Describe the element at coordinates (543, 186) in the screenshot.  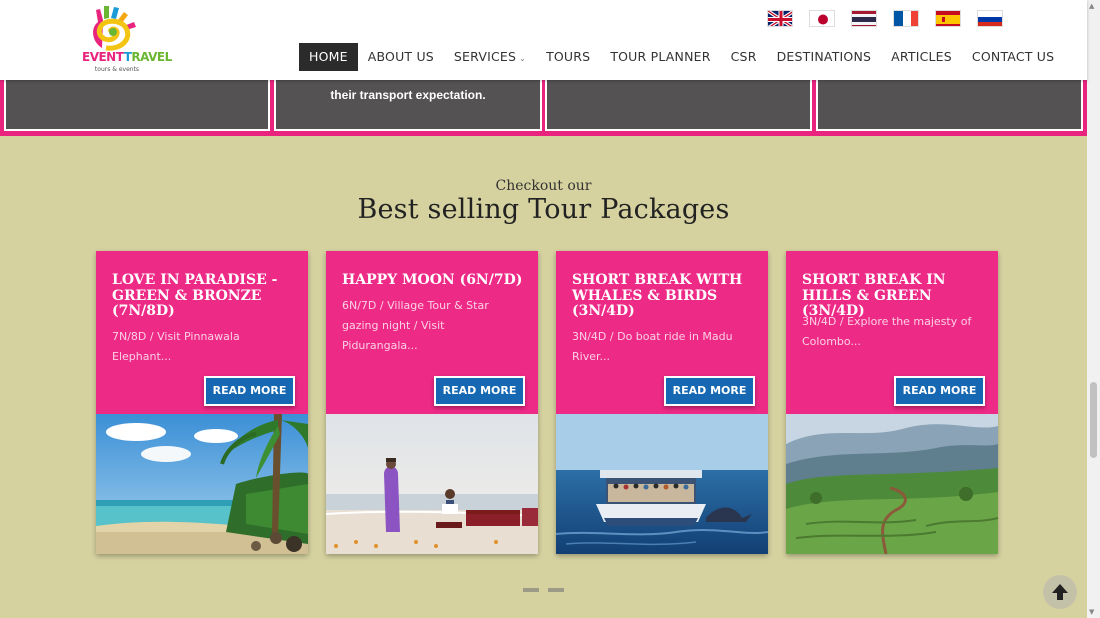
I see `section-kicker: Checkout our` at that location.